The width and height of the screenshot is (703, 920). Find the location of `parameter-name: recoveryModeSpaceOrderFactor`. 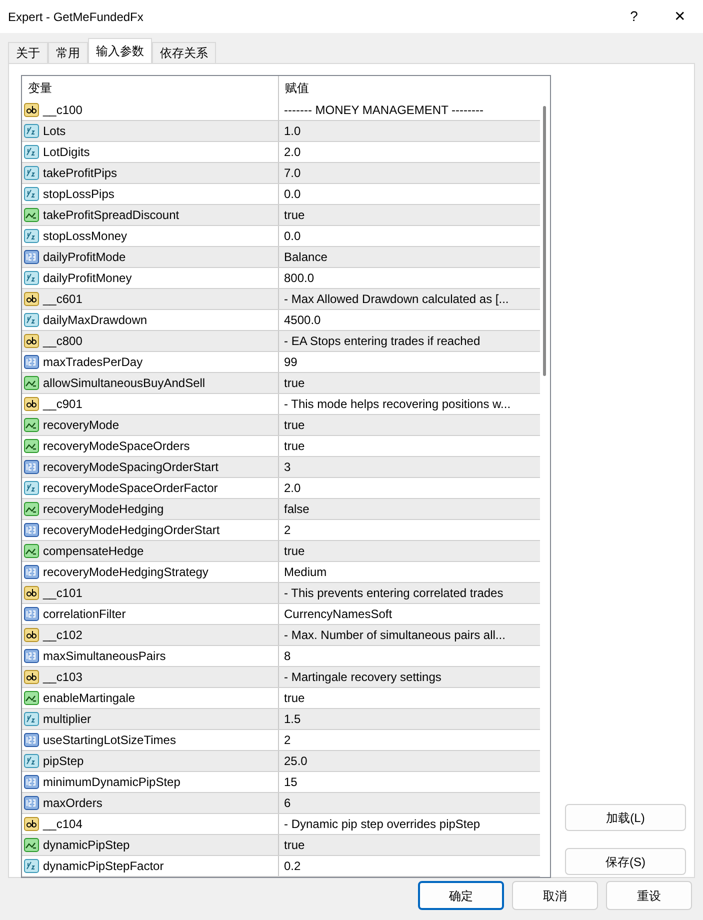

parameter-name: recoveryModeSpaceOrderFactor is located at coordinates (130, 488).